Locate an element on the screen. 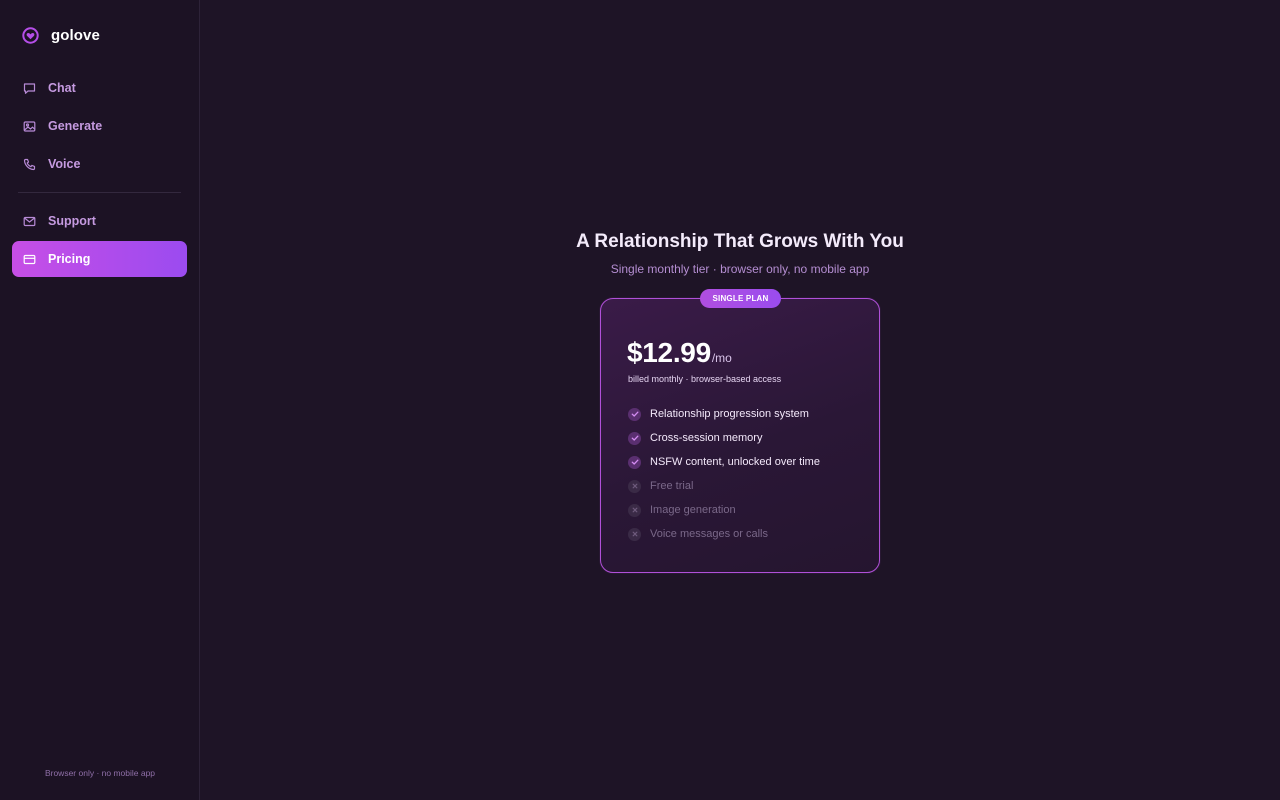  brand-name: golove is located at coordinates (75, 35).